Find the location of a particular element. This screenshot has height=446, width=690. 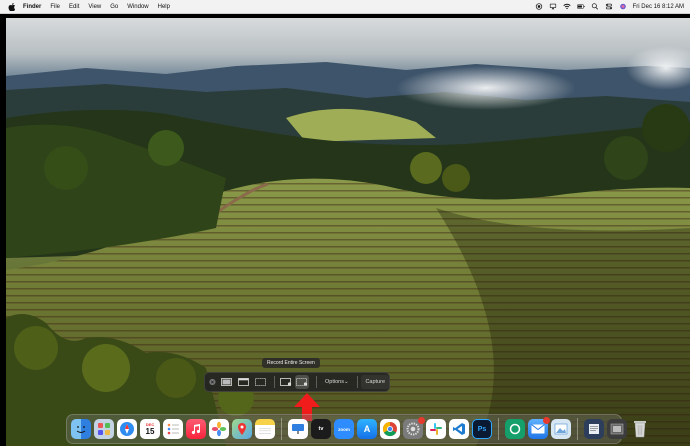

calendar-day: 15 is located at coordinates (150, 431).